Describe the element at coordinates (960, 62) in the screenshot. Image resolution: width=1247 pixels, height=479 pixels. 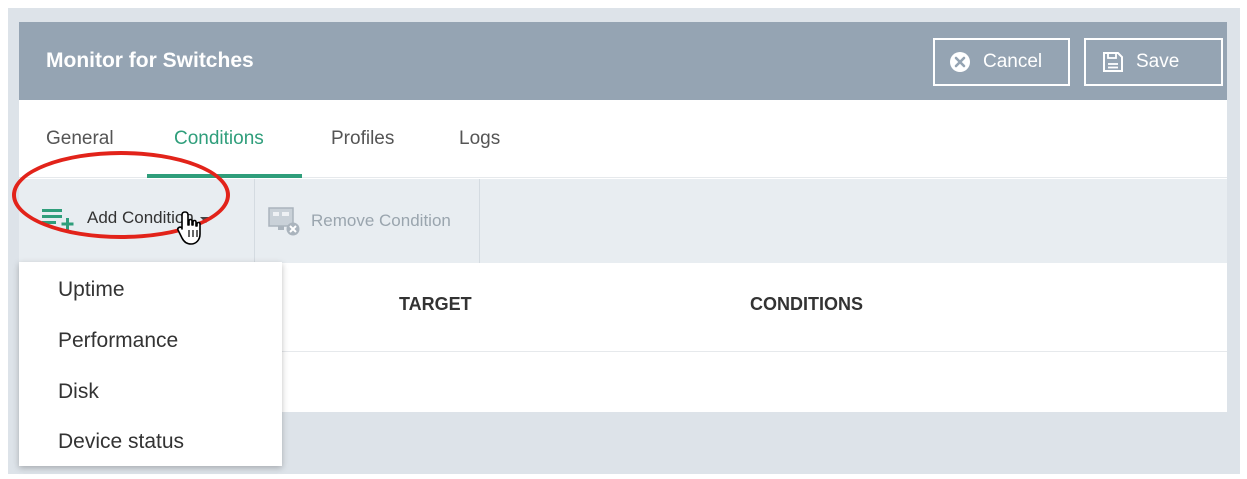
I see `close-circle-icon` at that location.